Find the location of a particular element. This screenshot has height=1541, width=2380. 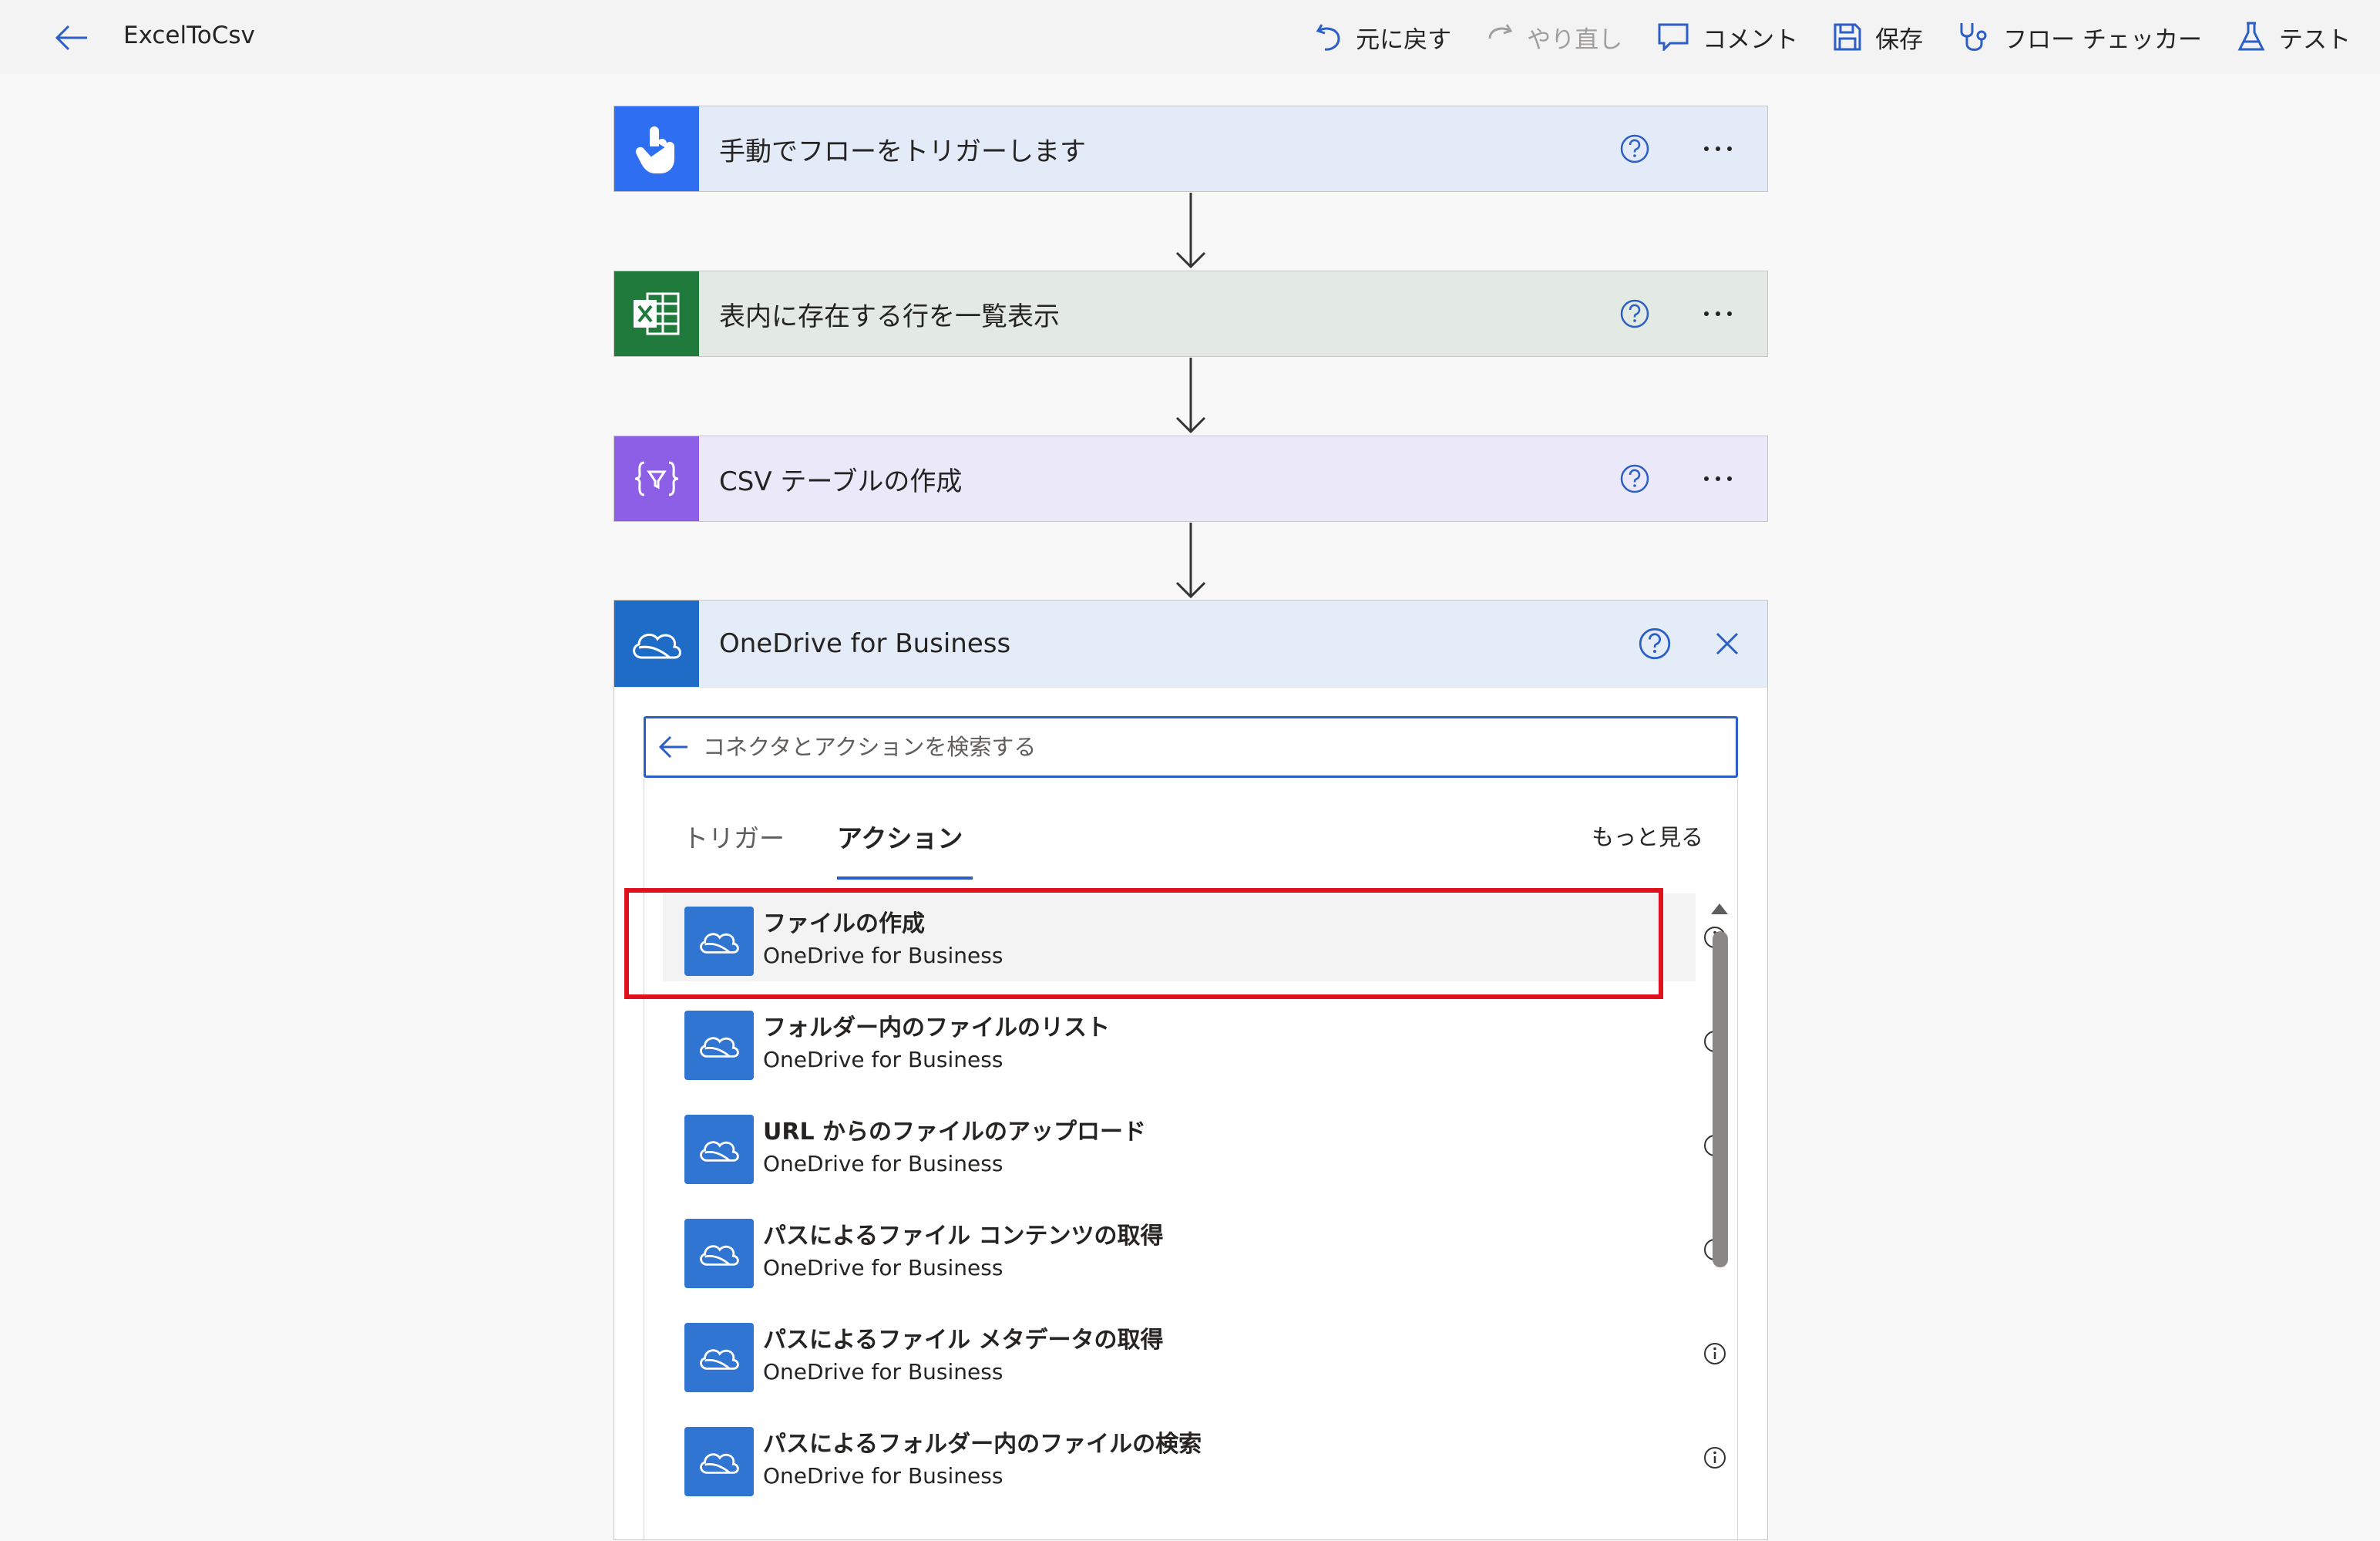

comment-button: コメント is located at coordinates (1728, 38).